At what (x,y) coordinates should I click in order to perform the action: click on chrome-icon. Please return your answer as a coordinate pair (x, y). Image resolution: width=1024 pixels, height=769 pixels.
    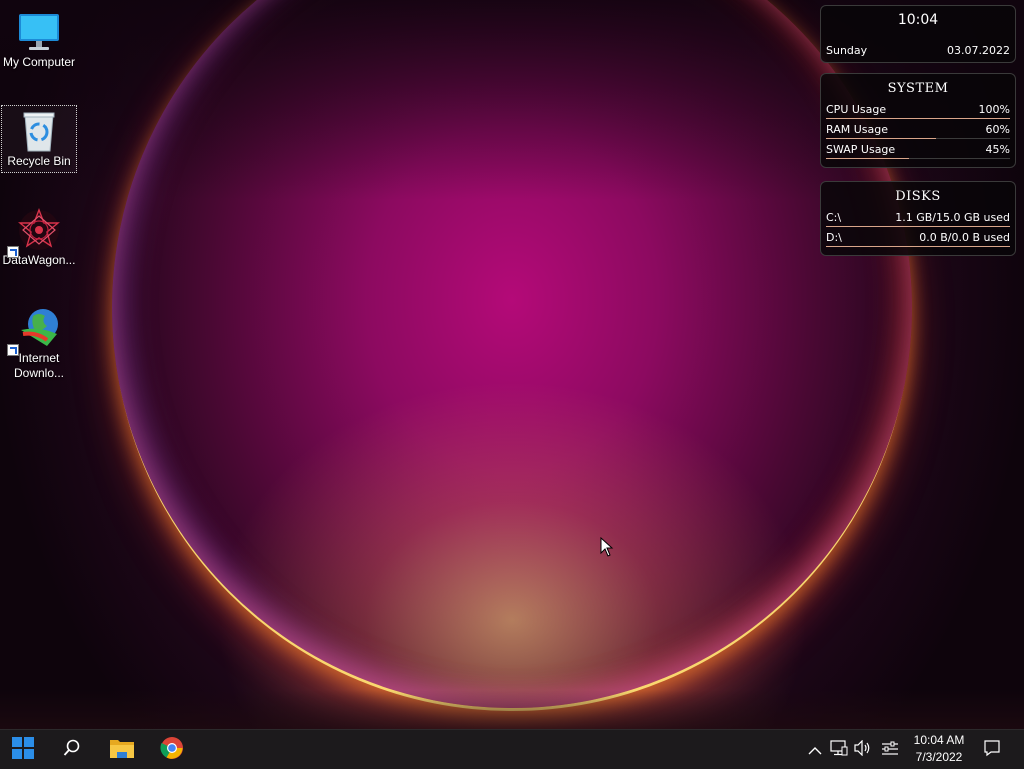
    Looking at the image, I should click on (172, 750).